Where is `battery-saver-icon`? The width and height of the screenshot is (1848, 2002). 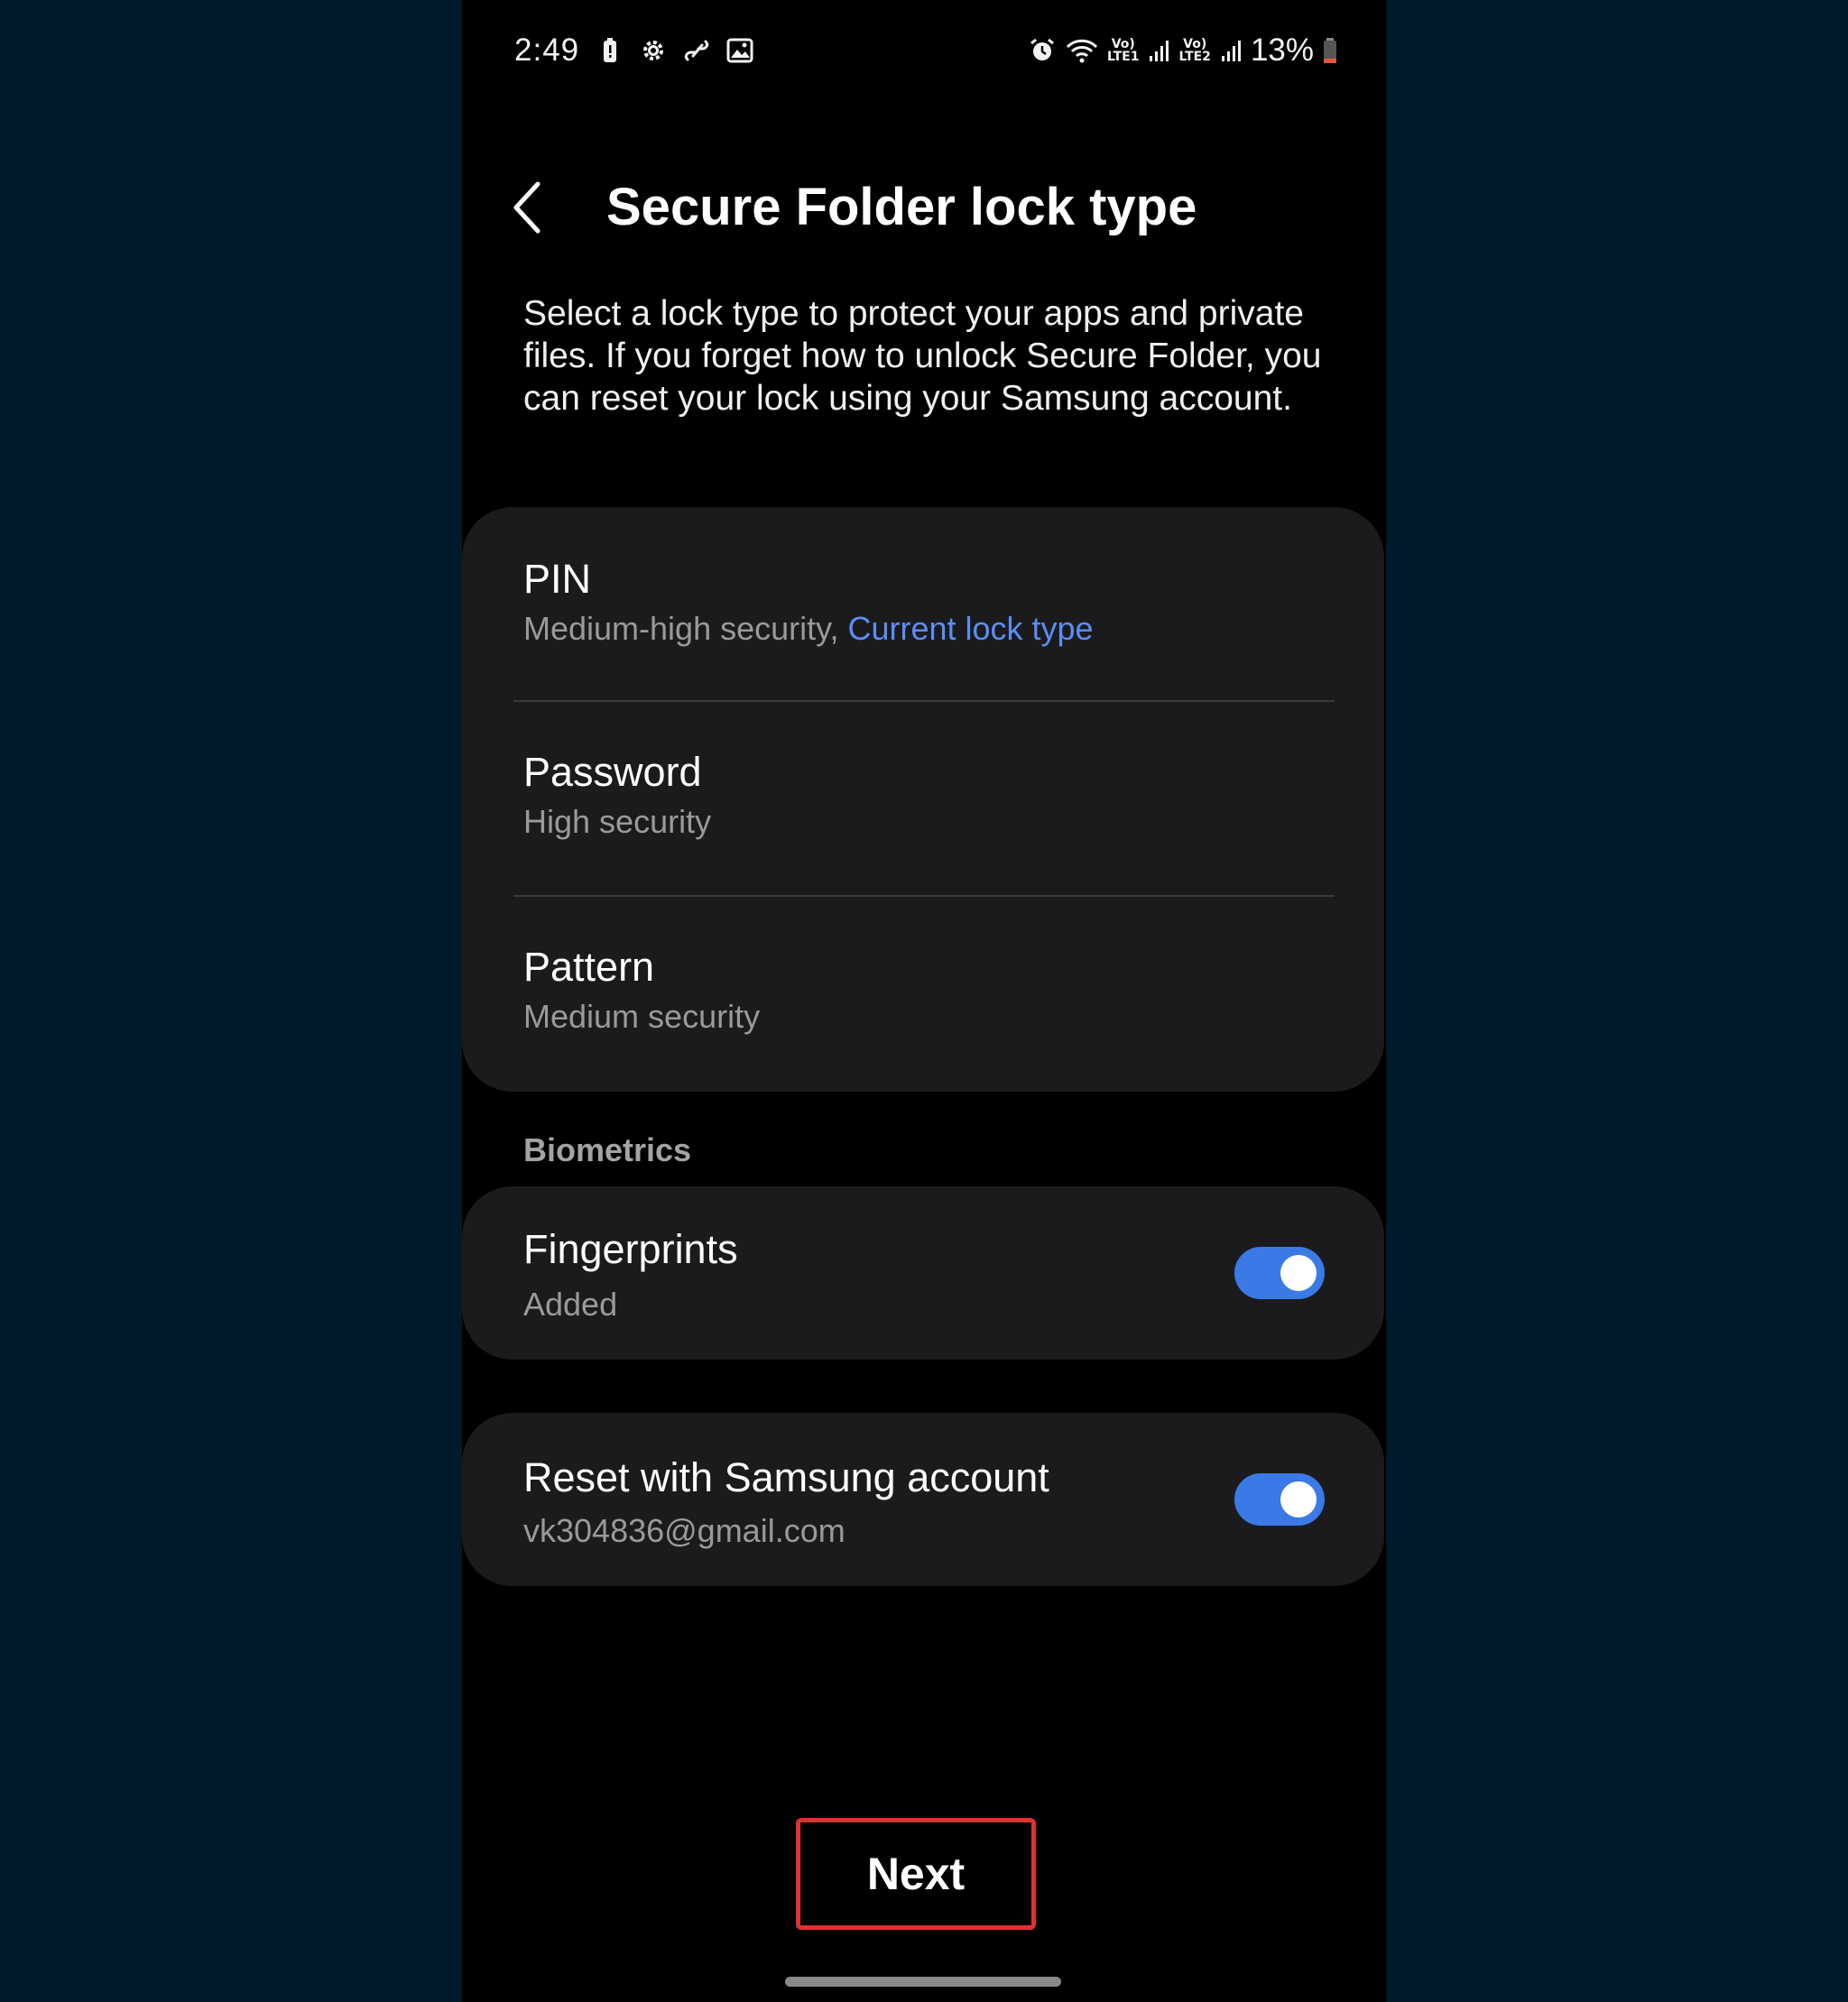
battery-saver-icon is located at coordinates (610, 50).